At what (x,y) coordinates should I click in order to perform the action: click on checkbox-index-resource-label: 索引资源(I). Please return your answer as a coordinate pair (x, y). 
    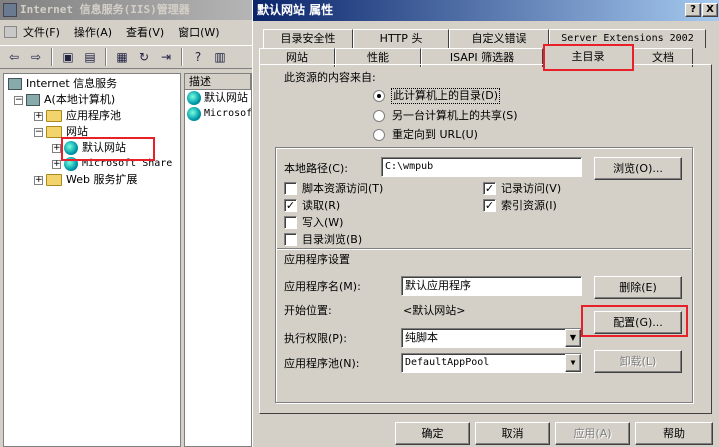
    Looking at the image, I should click on (529, 206).